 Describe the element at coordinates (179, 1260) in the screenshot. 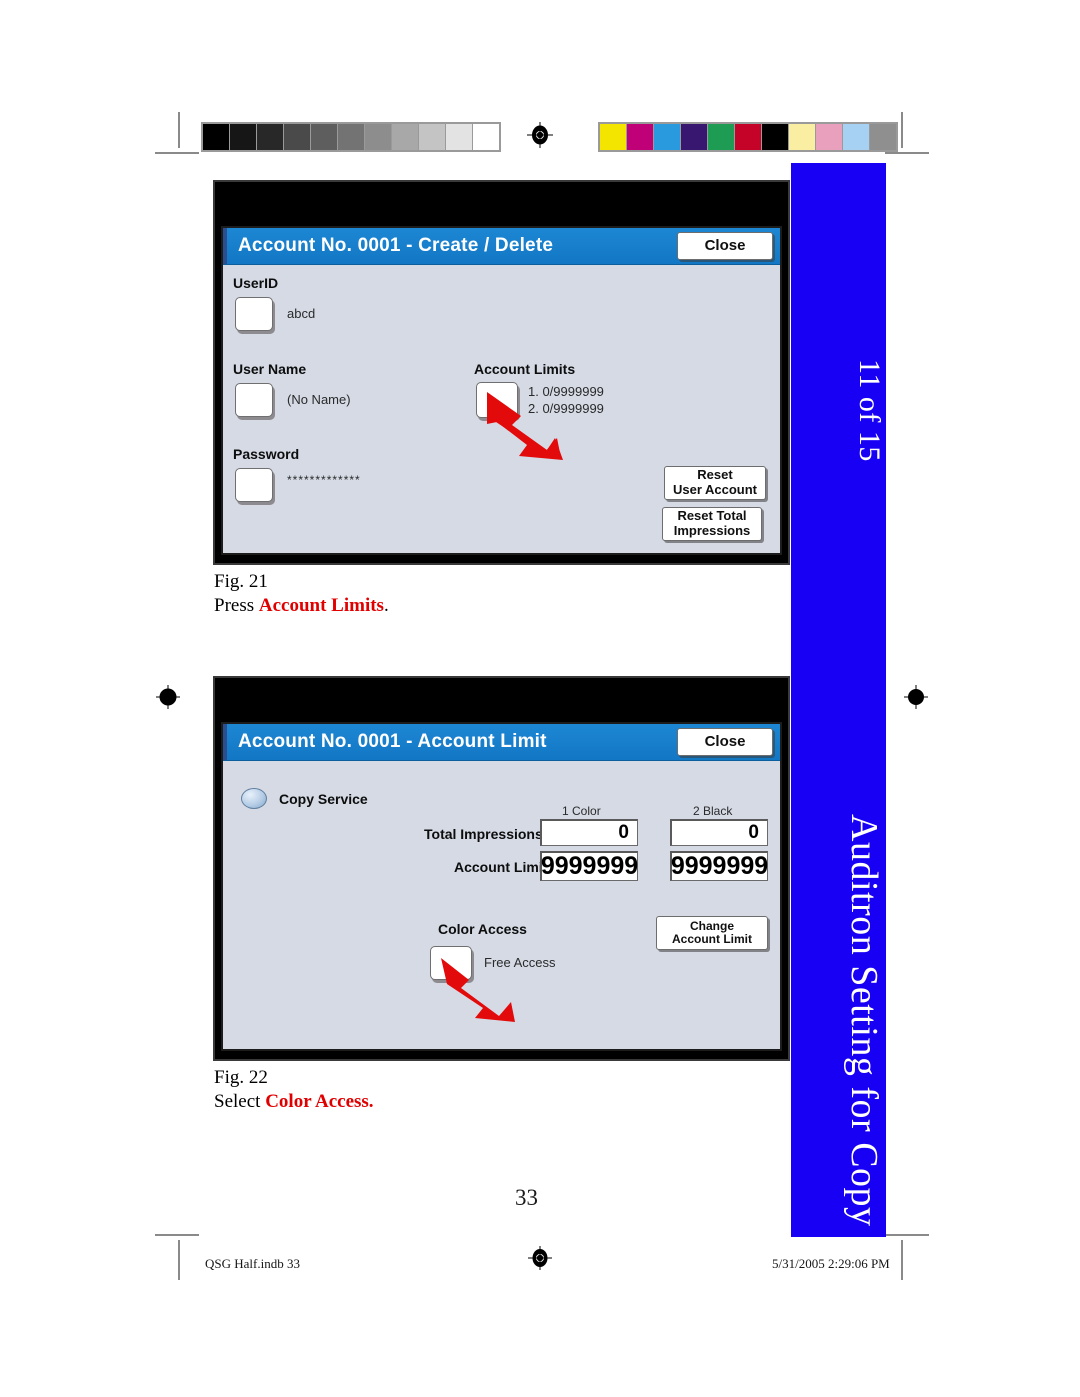

I see `crop-mark-bottom-left-v` at that location.